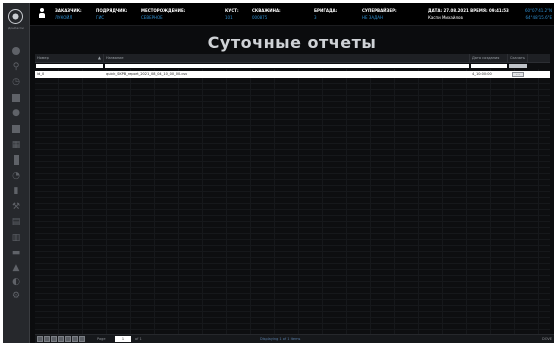  I want to click on first-page-button, so click(47, 339).